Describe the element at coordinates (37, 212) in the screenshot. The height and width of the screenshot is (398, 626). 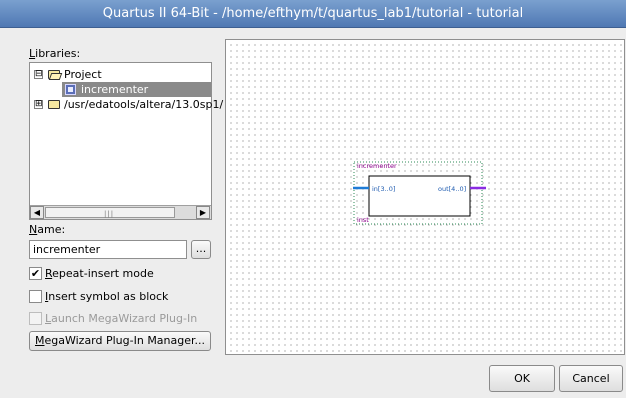
I see `scroll-left-icon: ◀` at that location.